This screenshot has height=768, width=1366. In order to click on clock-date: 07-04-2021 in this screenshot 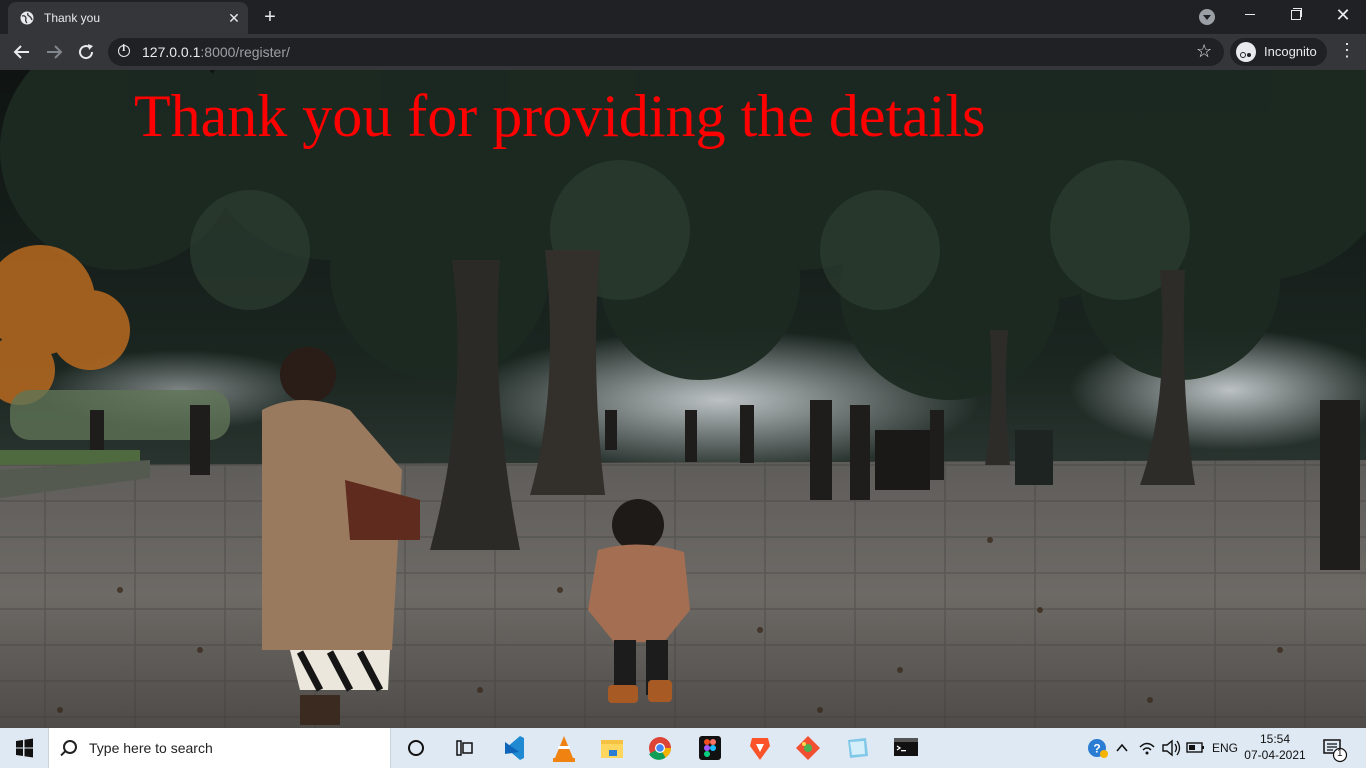, I will do `click(1275, 755)`.